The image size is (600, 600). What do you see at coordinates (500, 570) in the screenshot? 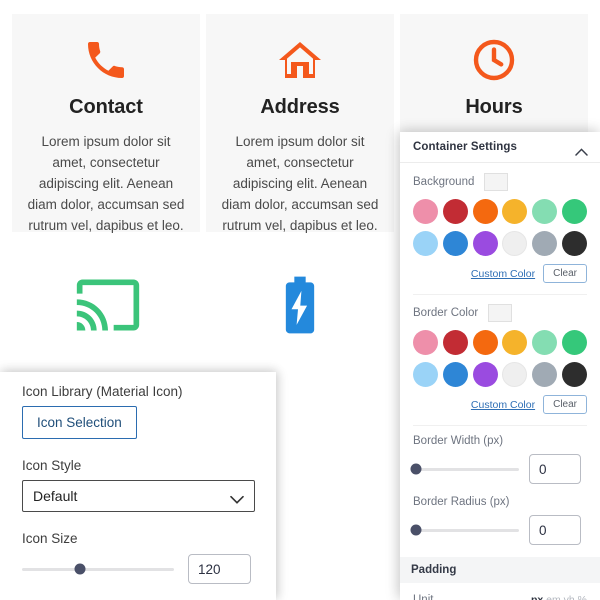
I see `padding-section-title: Padding` at bounding box center [500, 570].